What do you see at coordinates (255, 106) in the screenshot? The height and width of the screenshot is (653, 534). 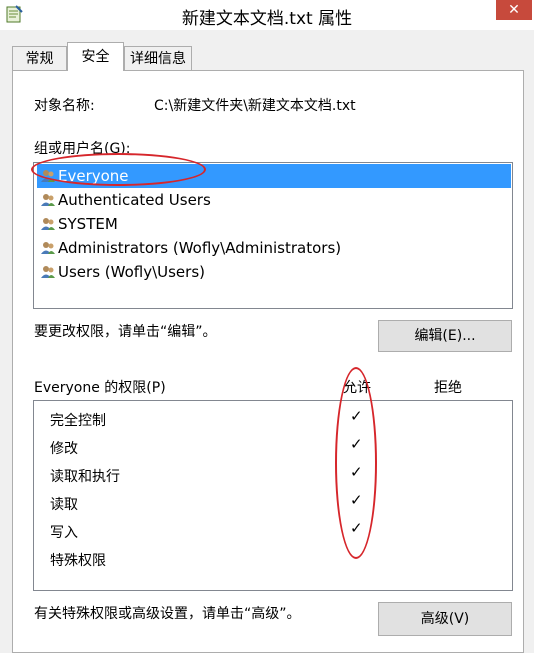 I see `object-name-value: C:\新建文件夹\新建文本文档.txt` at bounding box center [255, 106].